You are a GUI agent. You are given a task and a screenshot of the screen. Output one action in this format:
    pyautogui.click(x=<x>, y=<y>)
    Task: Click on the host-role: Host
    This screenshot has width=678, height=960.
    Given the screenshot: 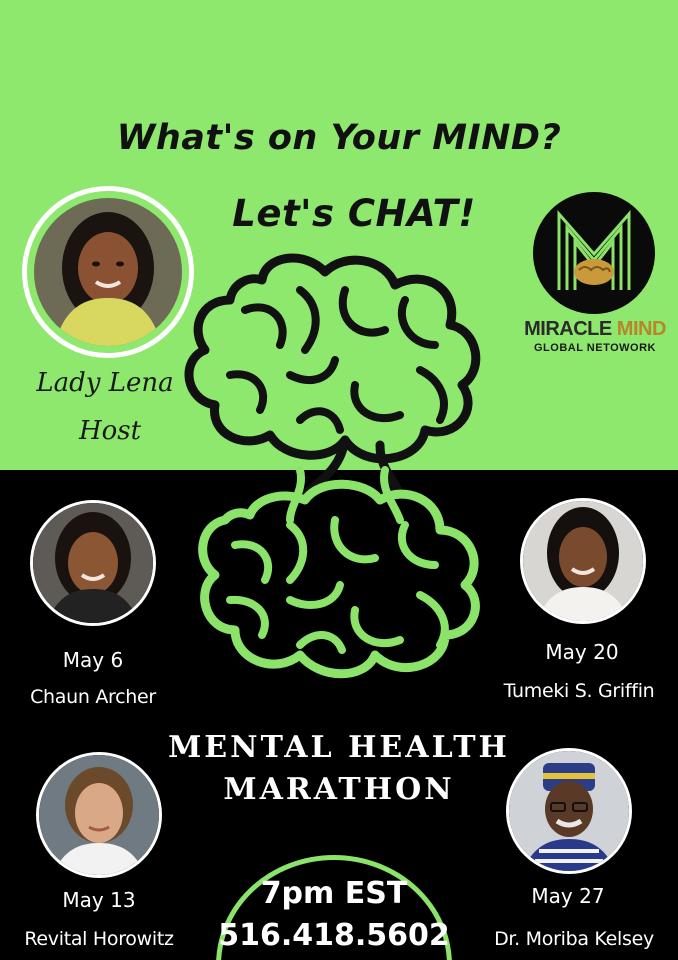 What is the action you would take?
    pyautogui.click(x=110, y=431)
    